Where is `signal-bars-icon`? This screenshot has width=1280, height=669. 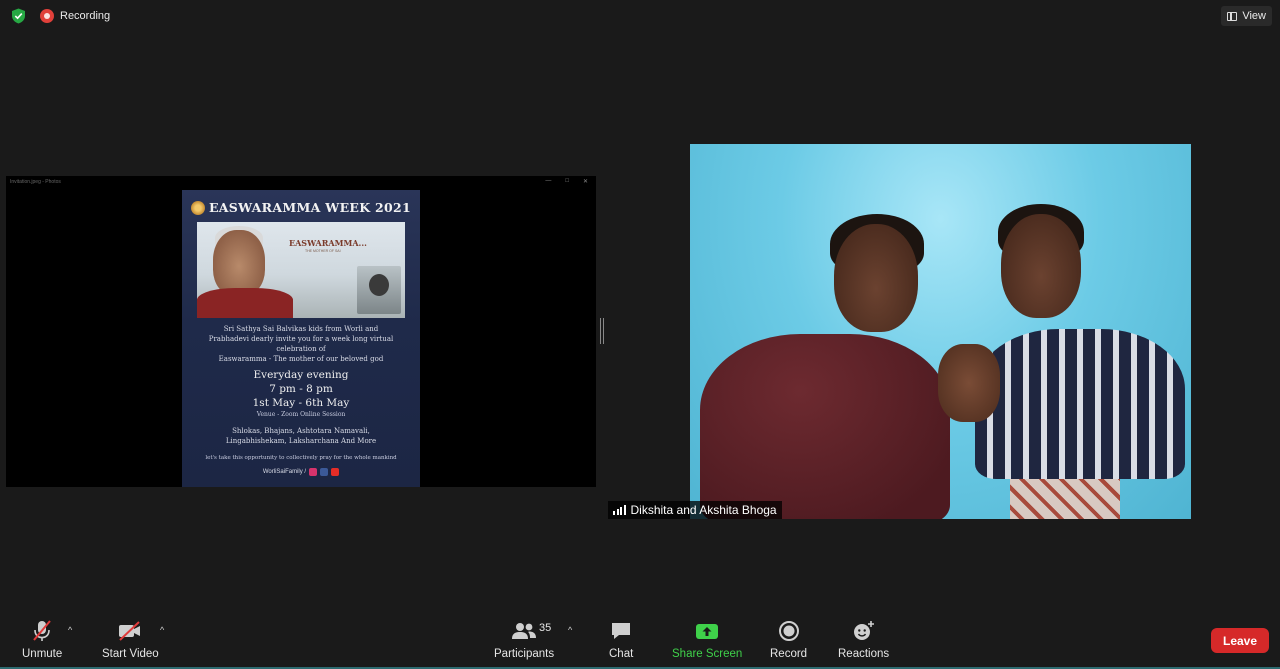
signal-bars-icon is located at coordinates (619, 510).